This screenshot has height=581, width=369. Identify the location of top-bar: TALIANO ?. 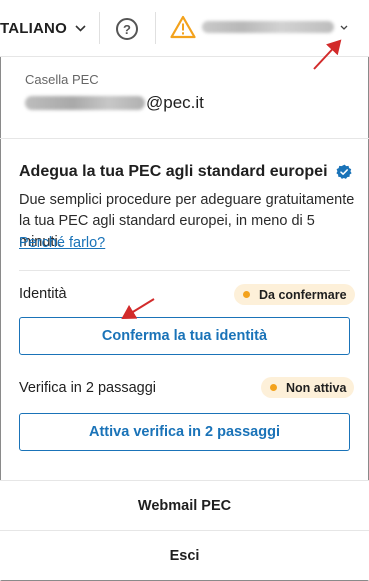
(184, 28).